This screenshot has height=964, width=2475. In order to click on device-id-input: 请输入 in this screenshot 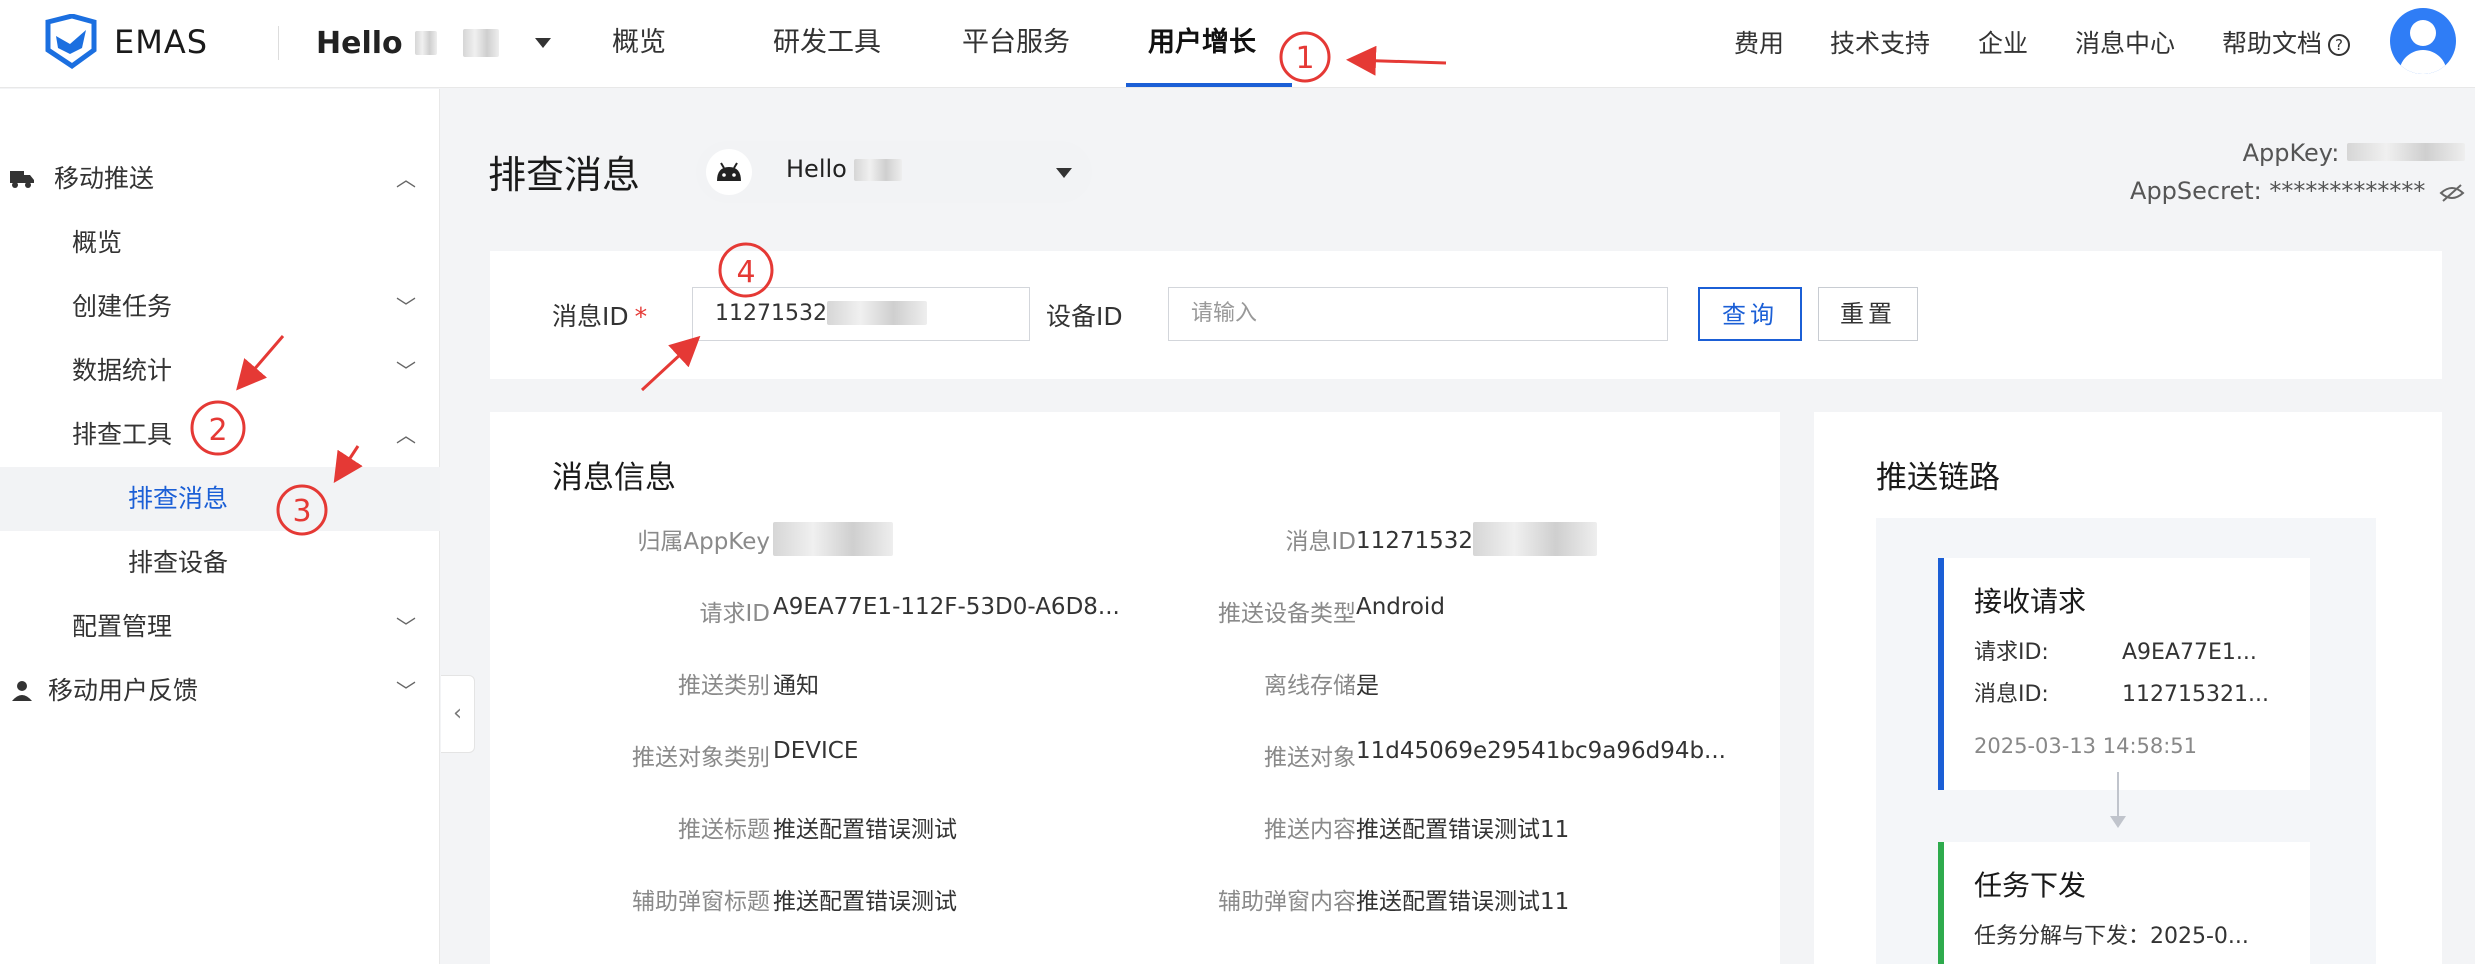, I will do `click(1418, 314)`.